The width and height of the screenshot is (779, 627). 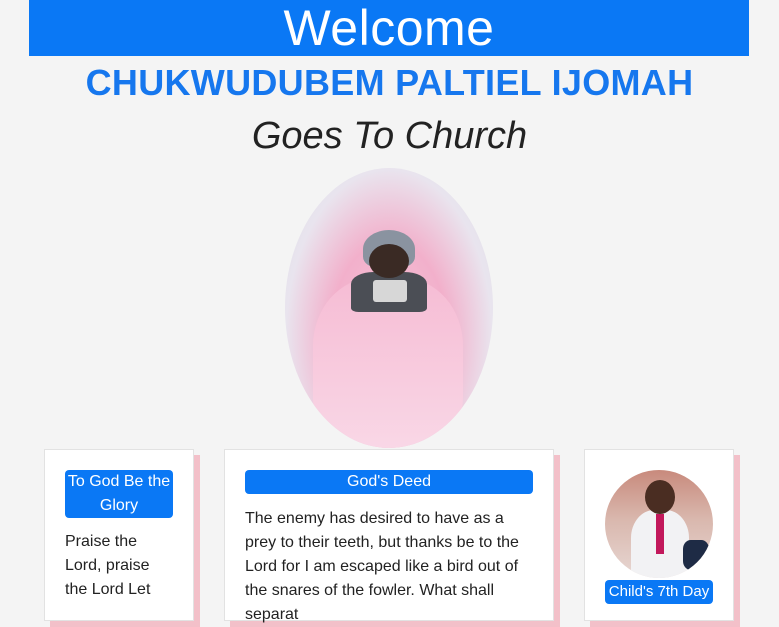 I want to click on glory-card-title-text: To God Be the Glory, so click(x=119, y=493).